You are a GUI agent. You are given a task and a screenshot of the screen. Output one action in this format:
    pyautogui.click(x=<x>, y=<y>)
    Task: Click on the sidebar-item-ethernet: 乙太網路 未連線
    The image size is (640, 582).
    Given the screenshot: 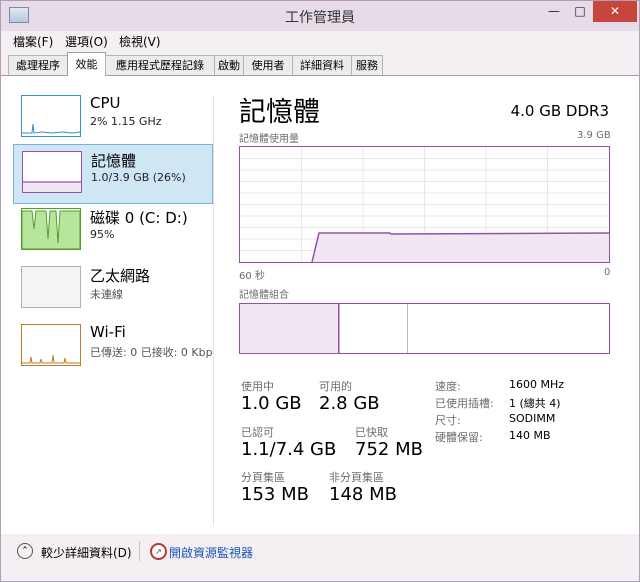 What is the action you would take?
    pyautogui.click(x=112, y=289)
    